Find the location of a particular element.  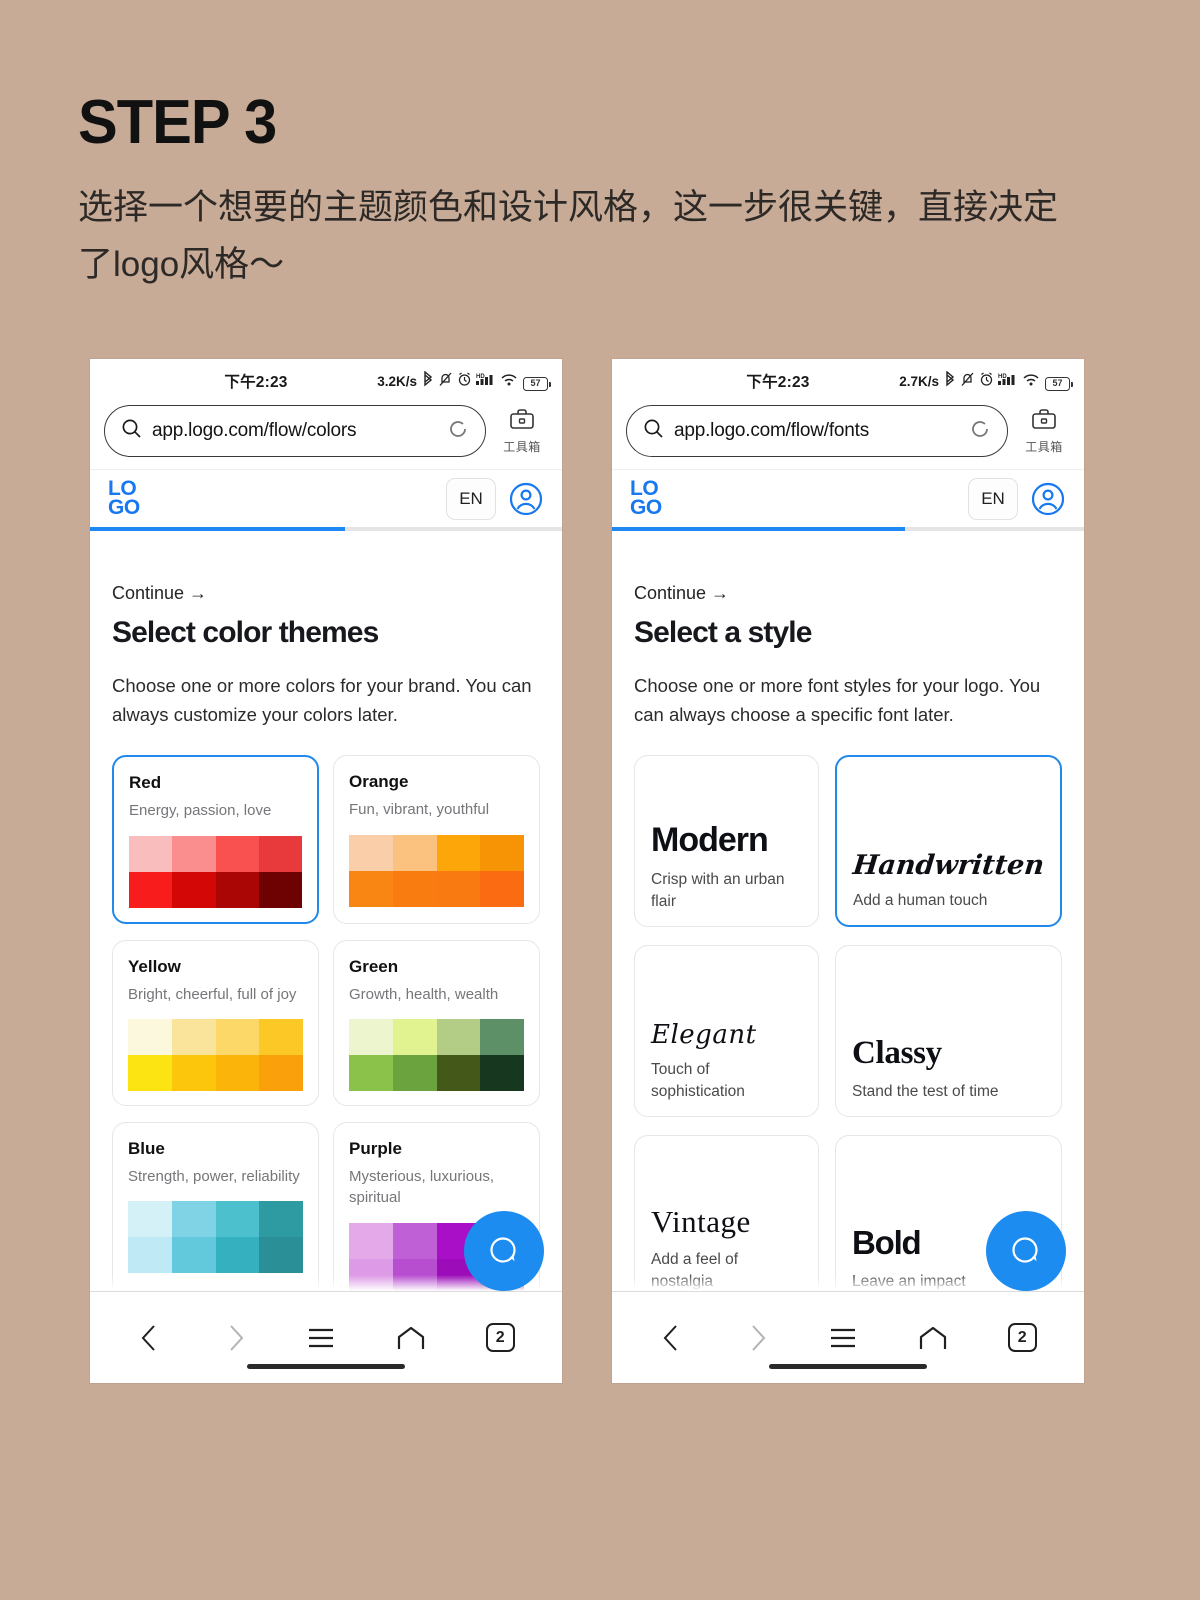

logo-line-2: GO is located at coordinates (646, 507).